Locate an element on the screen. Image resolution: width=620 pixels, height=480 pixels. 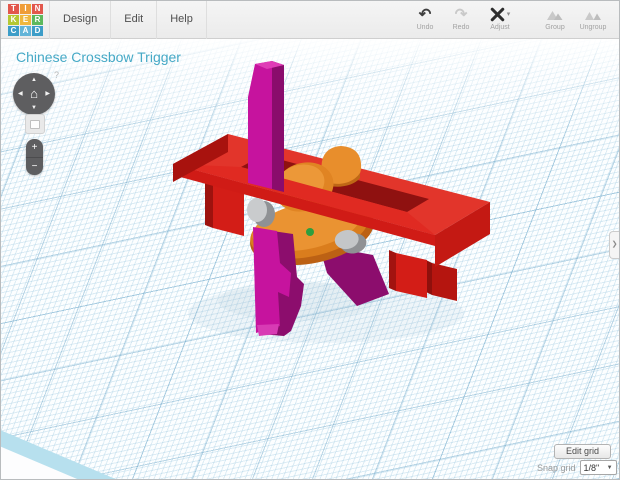
rotate-up-icon: ▲ is located at coordinates (34, 80).